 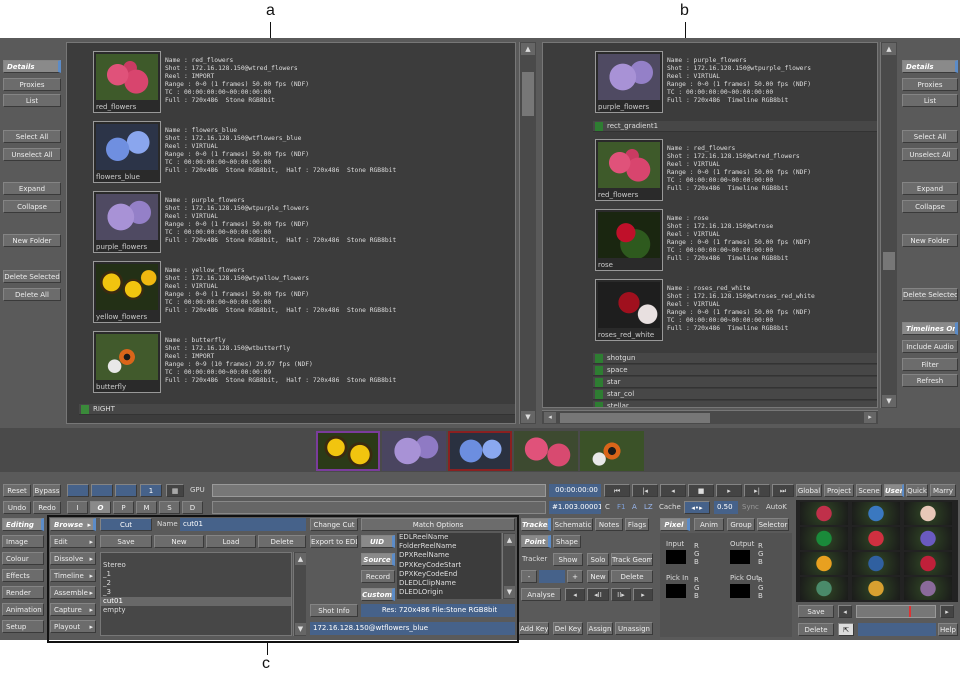 I want to click on frame-field: 1, so click(x=151, y=490).